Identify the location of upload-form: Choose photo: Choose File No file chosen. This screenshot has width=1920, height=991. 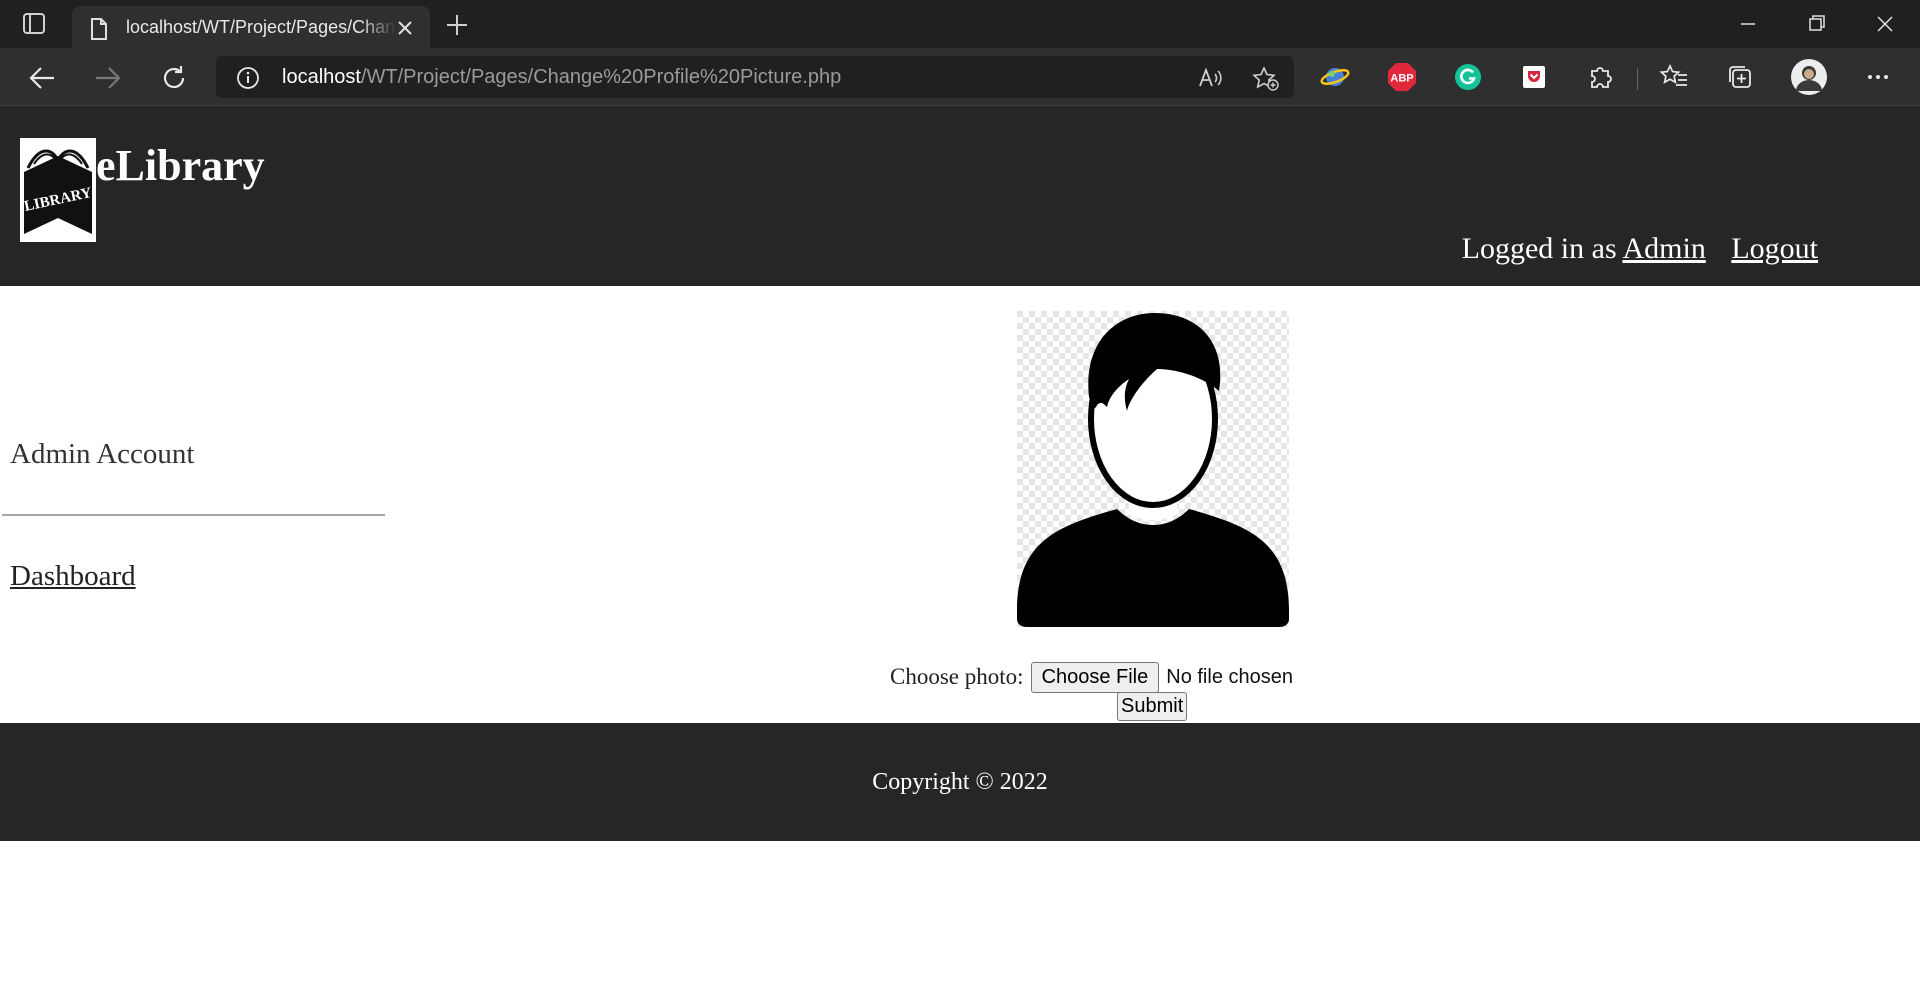
(1091, 677).